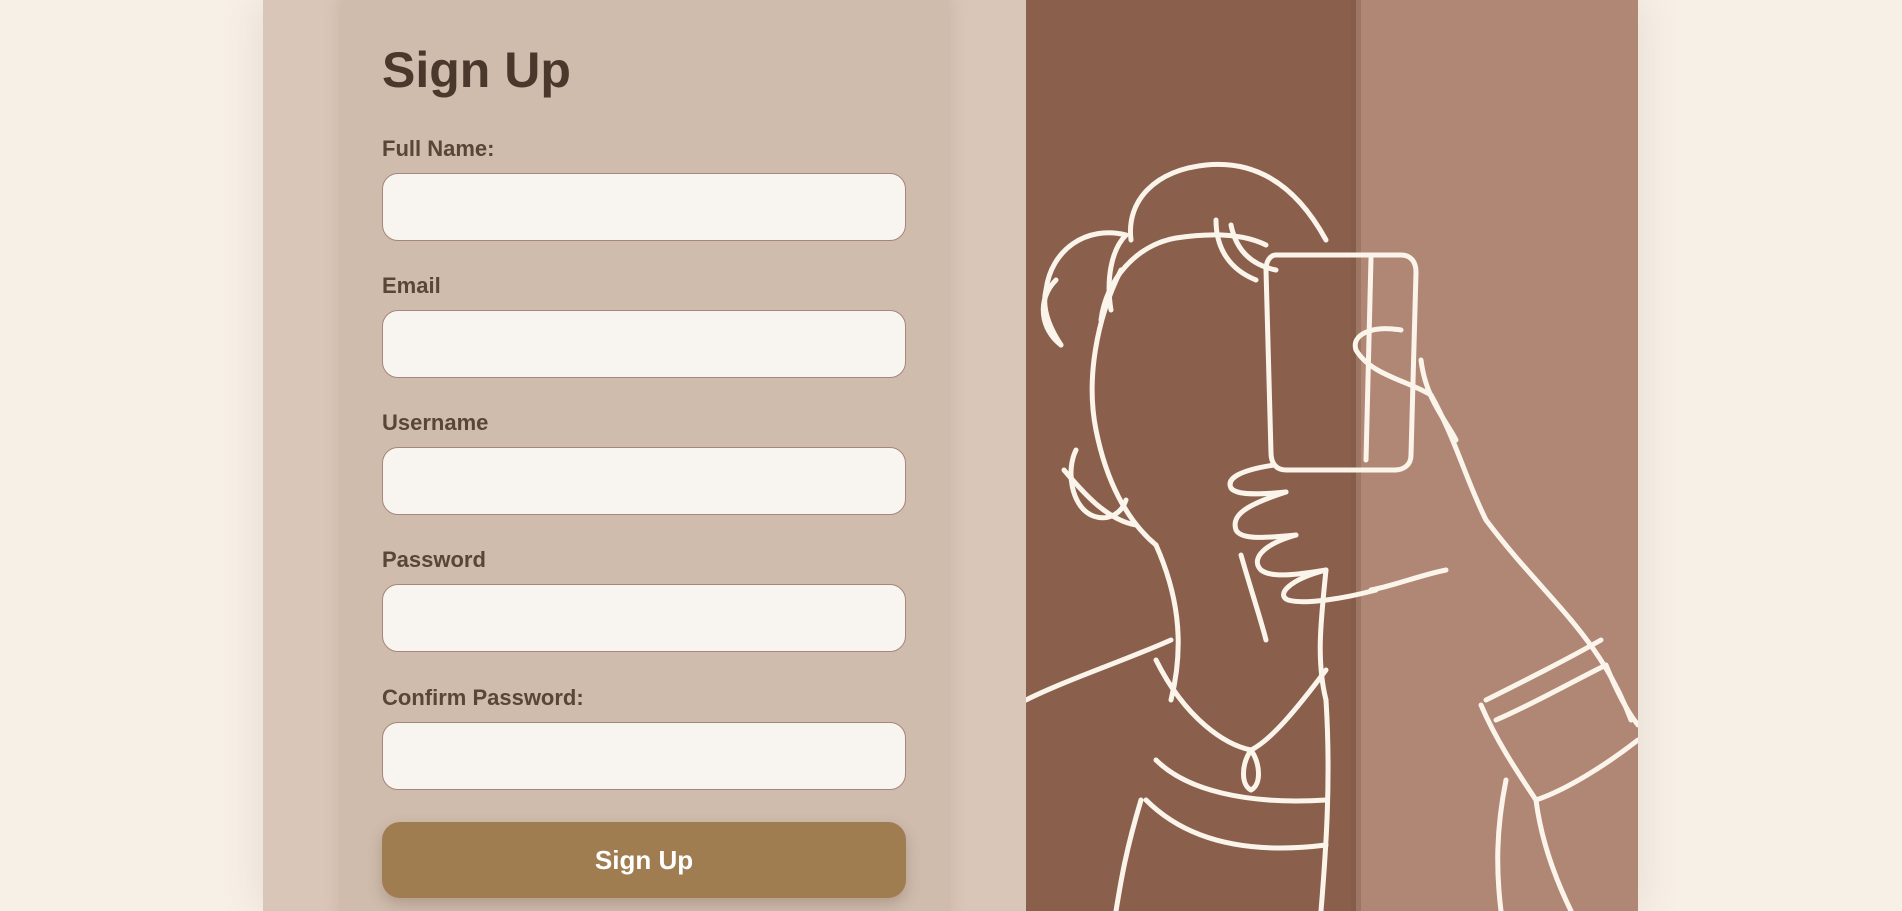 This screenshot has height=911, width=1902. I want to click on password-label: Password, so click(434, 559).